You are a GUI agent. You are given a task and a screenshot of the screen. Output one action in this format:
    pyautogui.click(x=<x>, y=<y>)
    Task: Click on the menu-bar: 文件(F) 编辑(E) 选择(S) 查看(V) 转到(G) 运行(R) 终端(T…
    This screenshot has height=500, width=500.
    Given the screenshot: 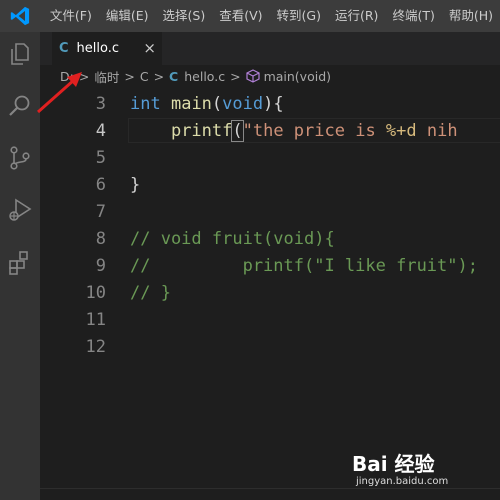 What is the action you would take?
    pyautogui.click(x=271, y=16)
    